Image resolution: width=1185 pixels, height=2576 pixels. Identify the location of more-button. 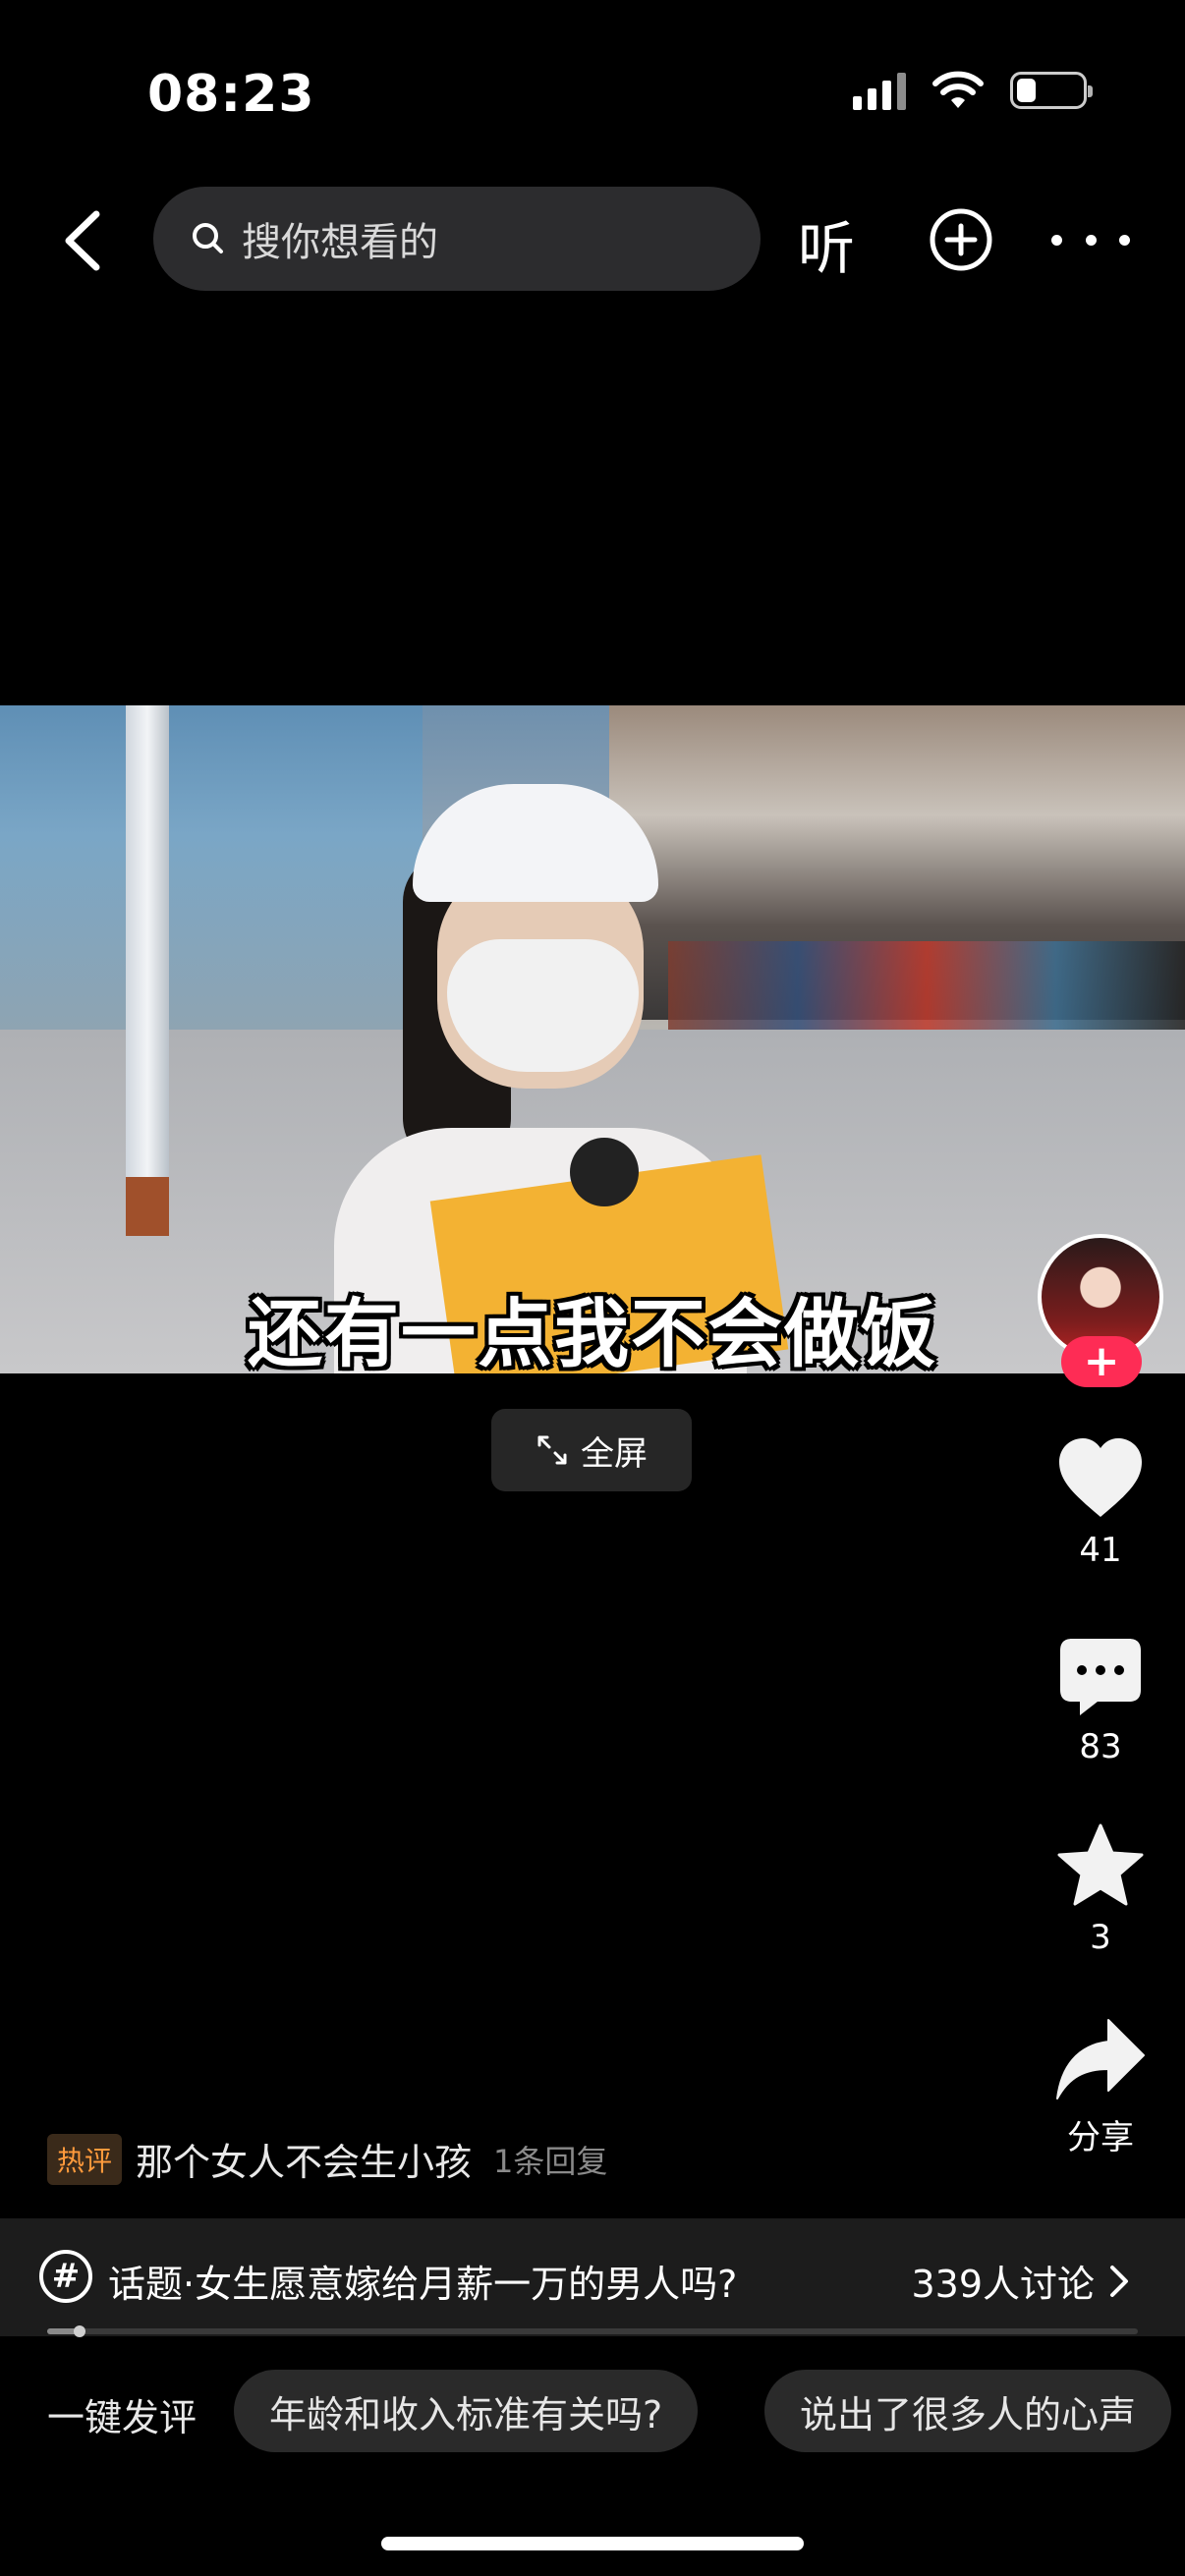
(1091, 239).